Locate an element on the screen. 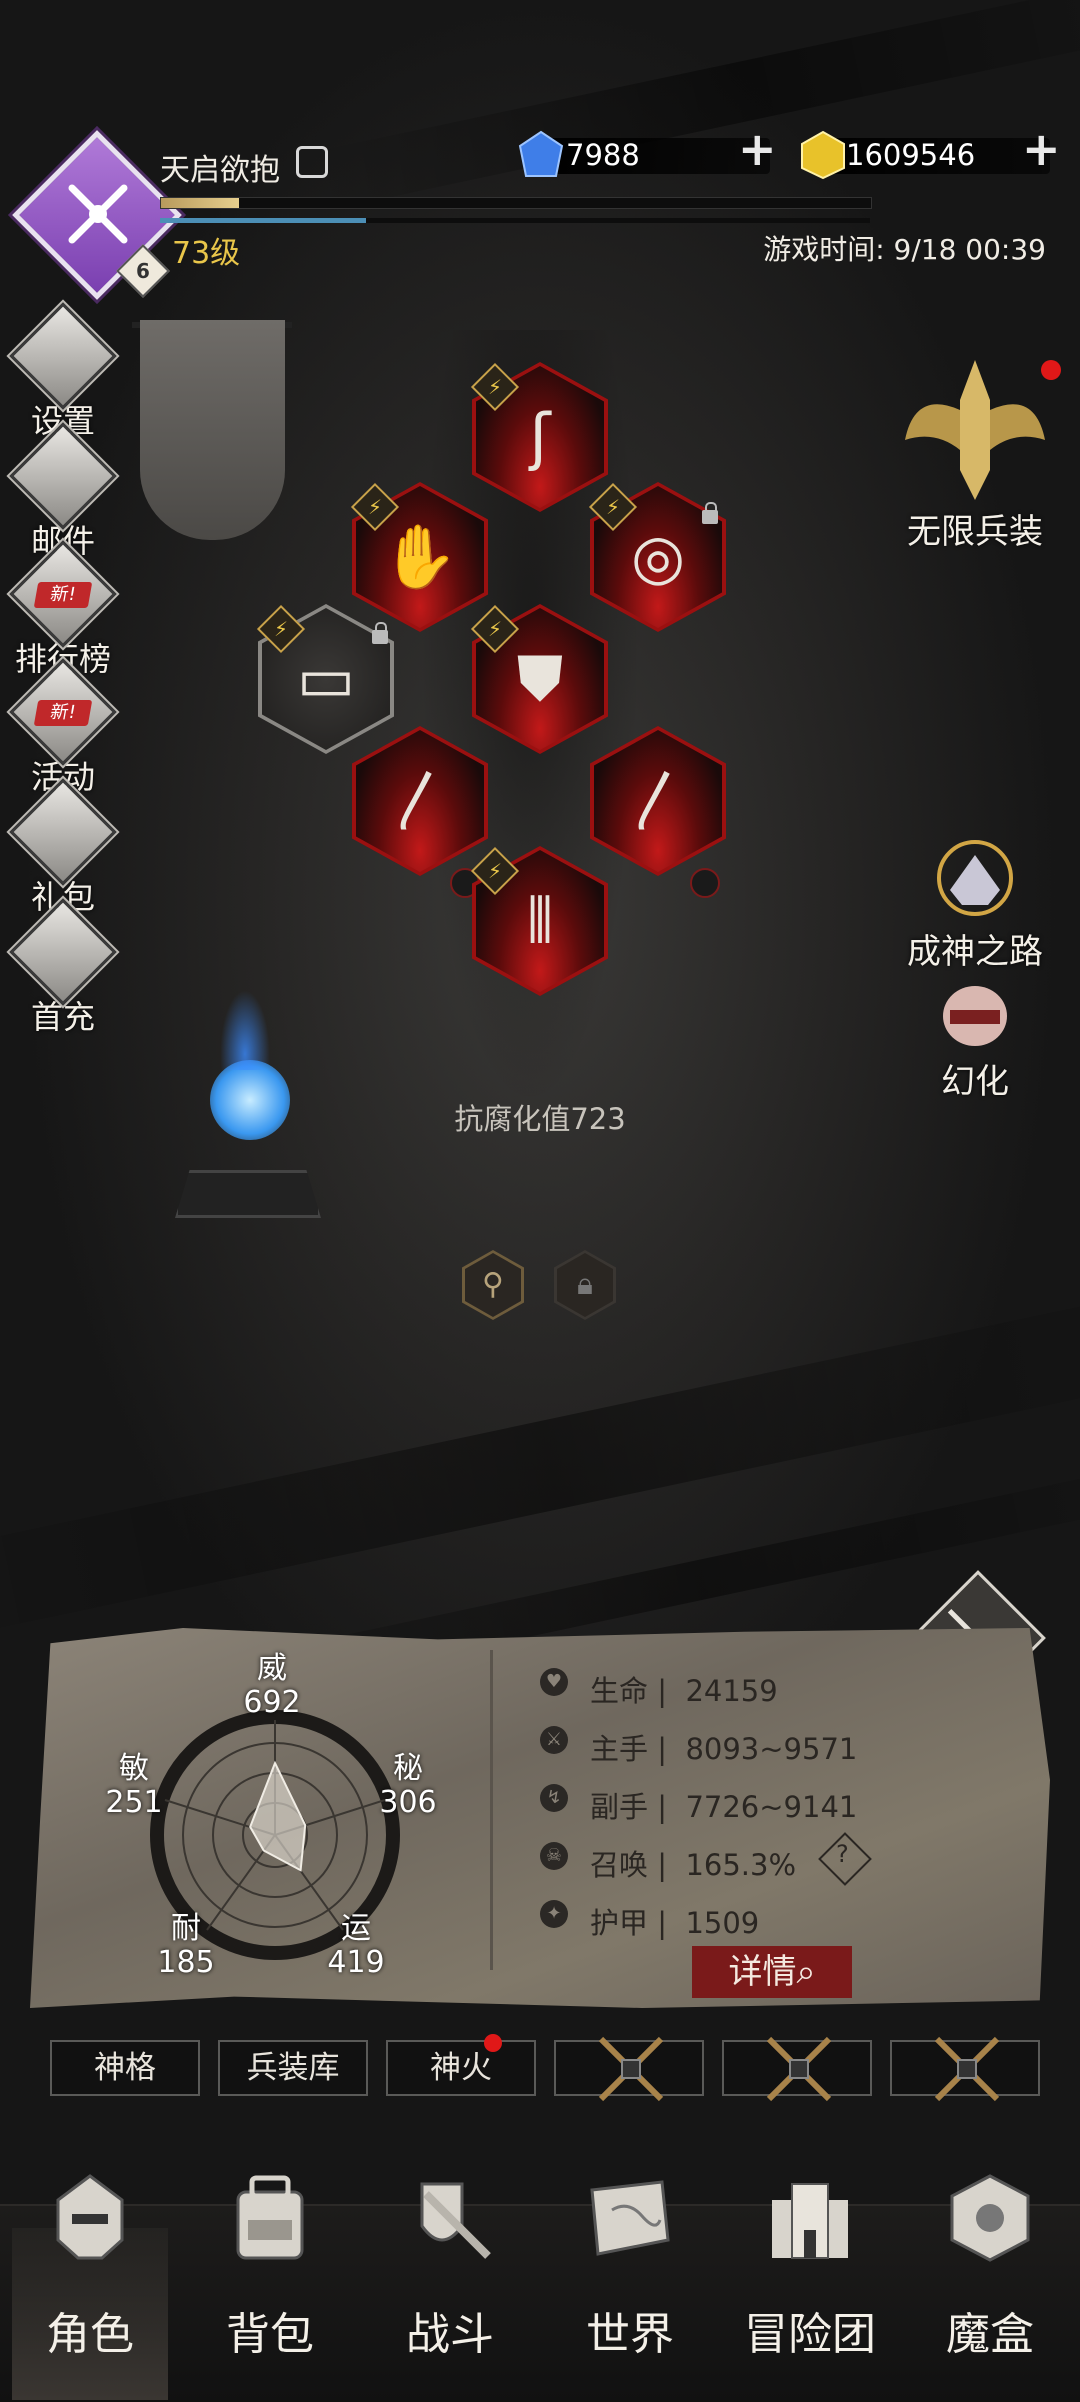 The width and height of the screenshot is (1080, 2402). attr-mainhand-label: 主手 is located at coordinates (619, 1749).